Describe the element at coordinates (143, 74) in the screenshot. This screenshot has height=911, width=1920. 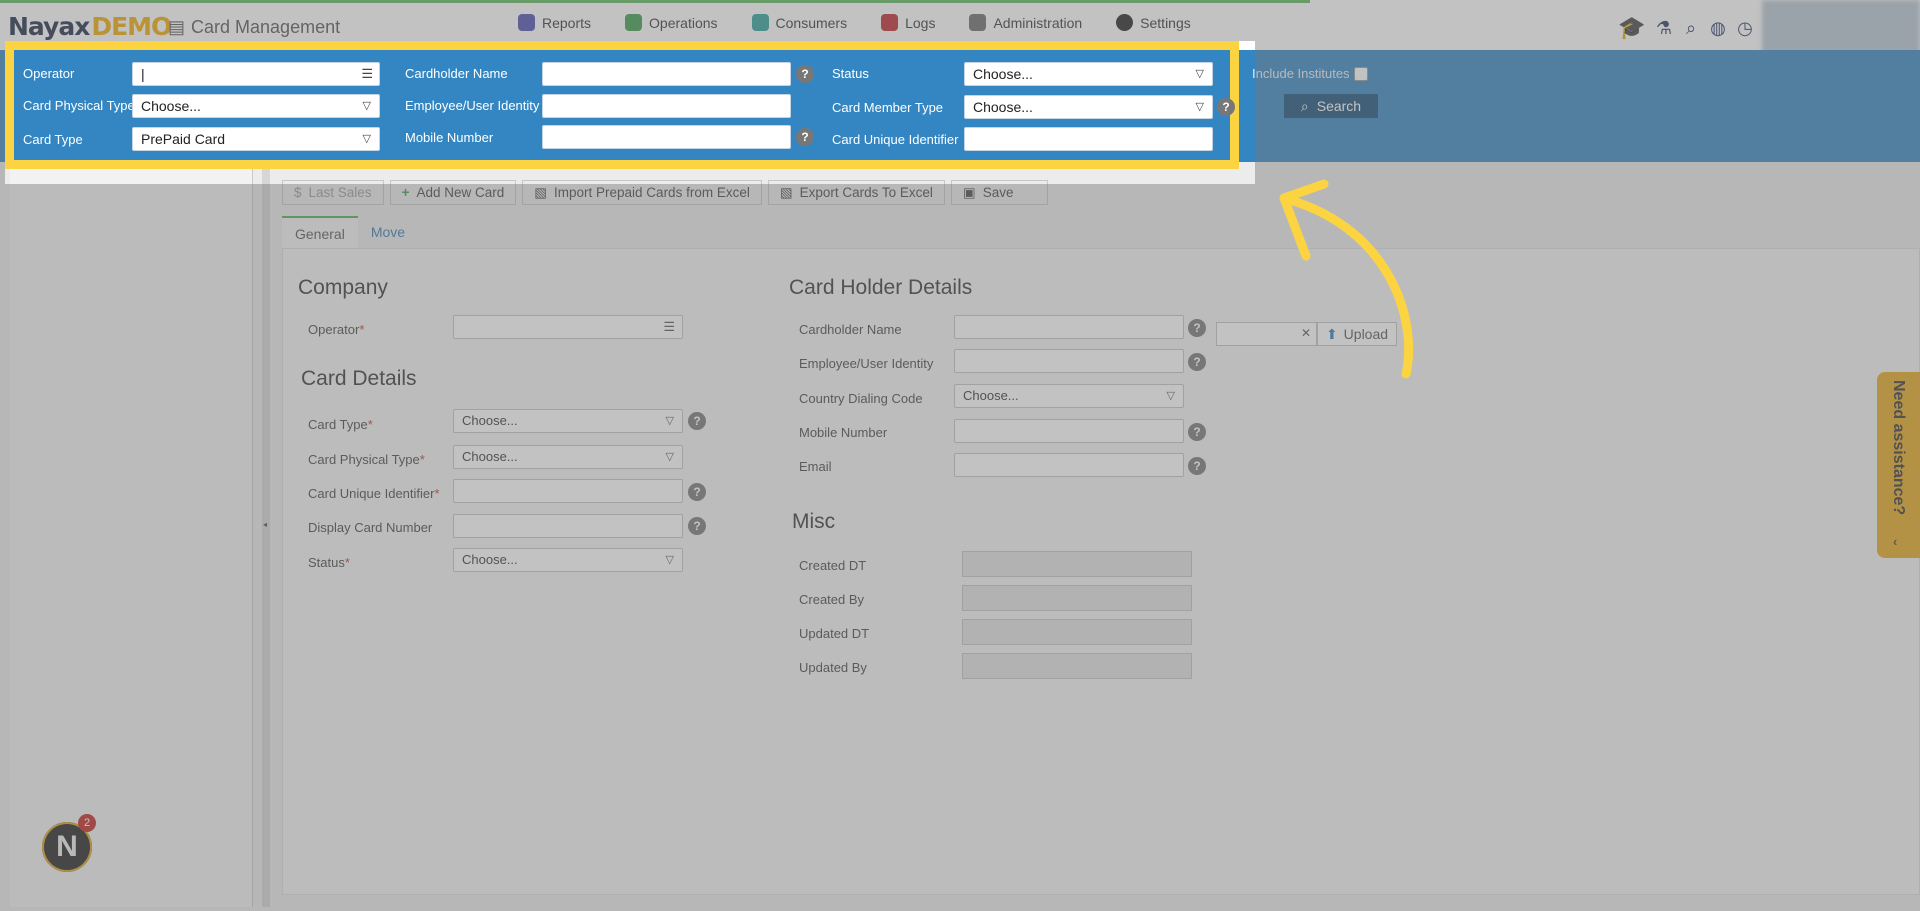
I see `filter-operator-value: |` at that location.